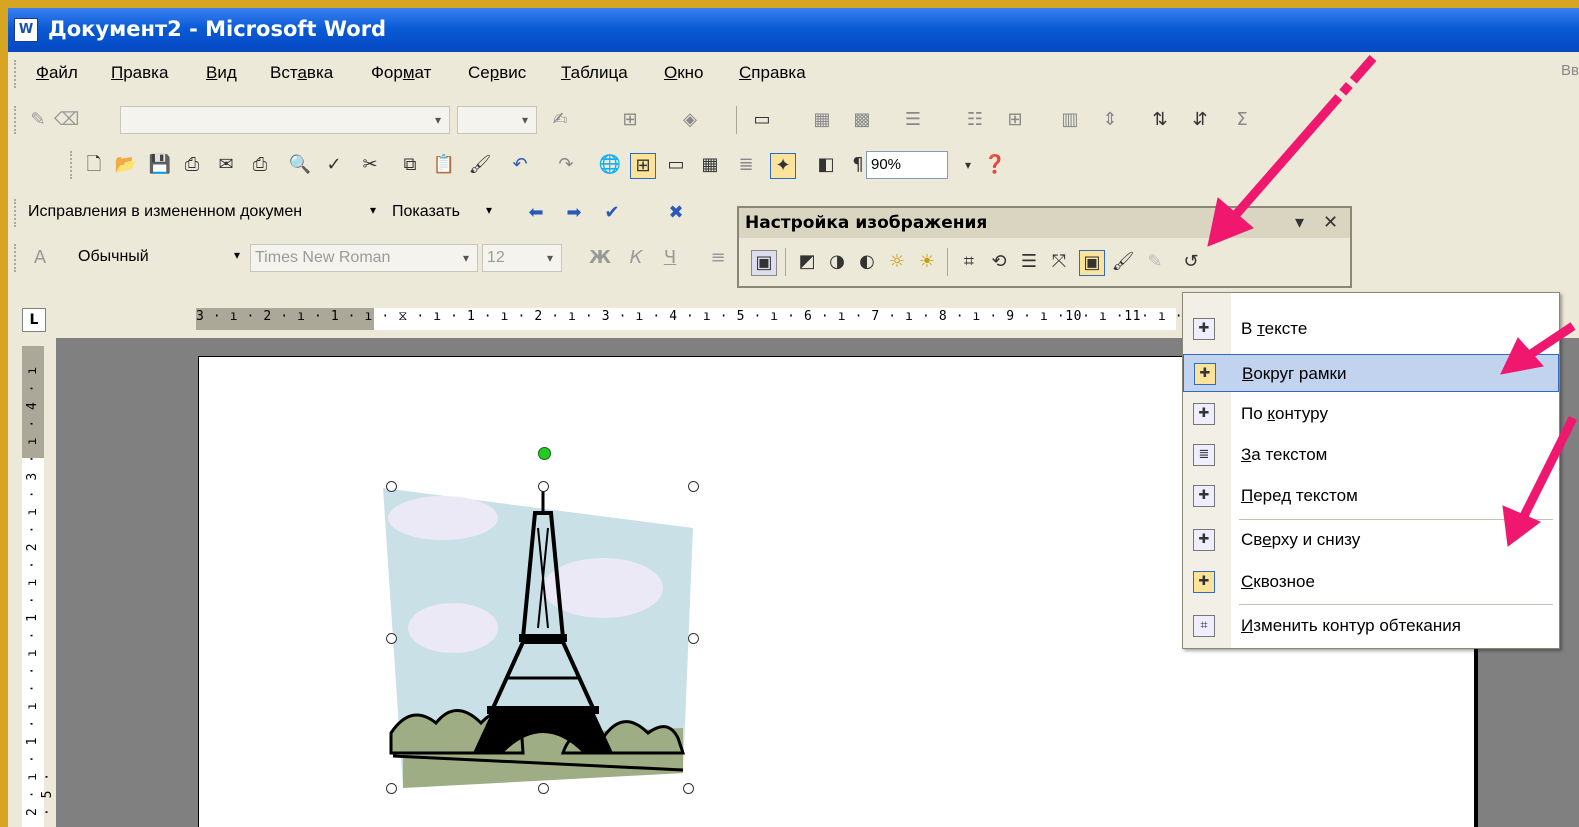 The height and width of the screenshot is (827, 1579). What do you see at coordinates (1550, 341) in the screenshot?
I see `arrow-to-square-item` at bounding box center [1550, 341].